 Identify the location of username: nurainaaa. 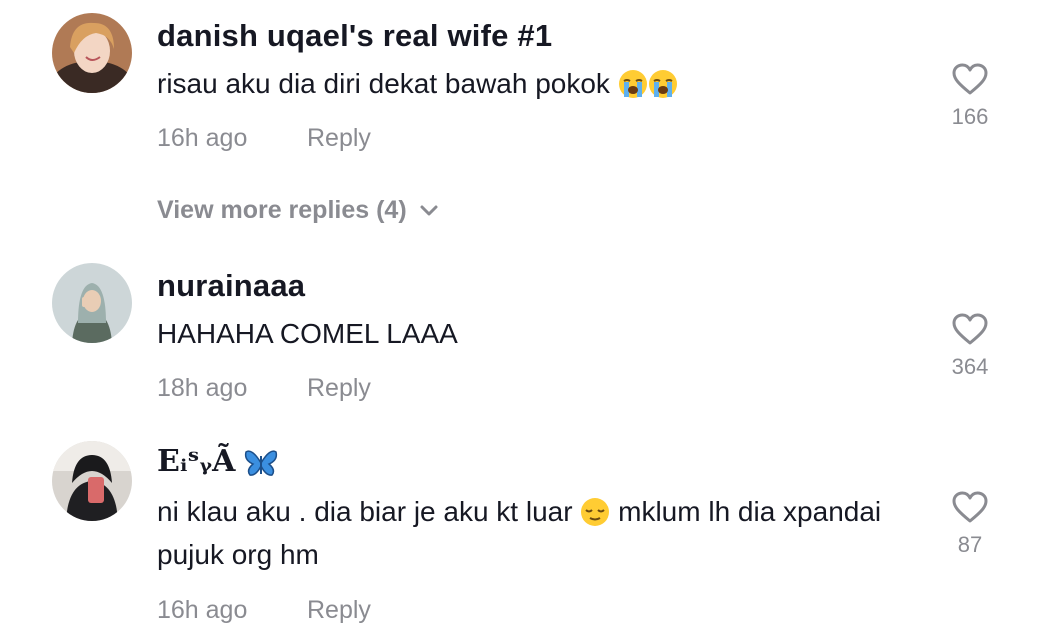
(231, 286).